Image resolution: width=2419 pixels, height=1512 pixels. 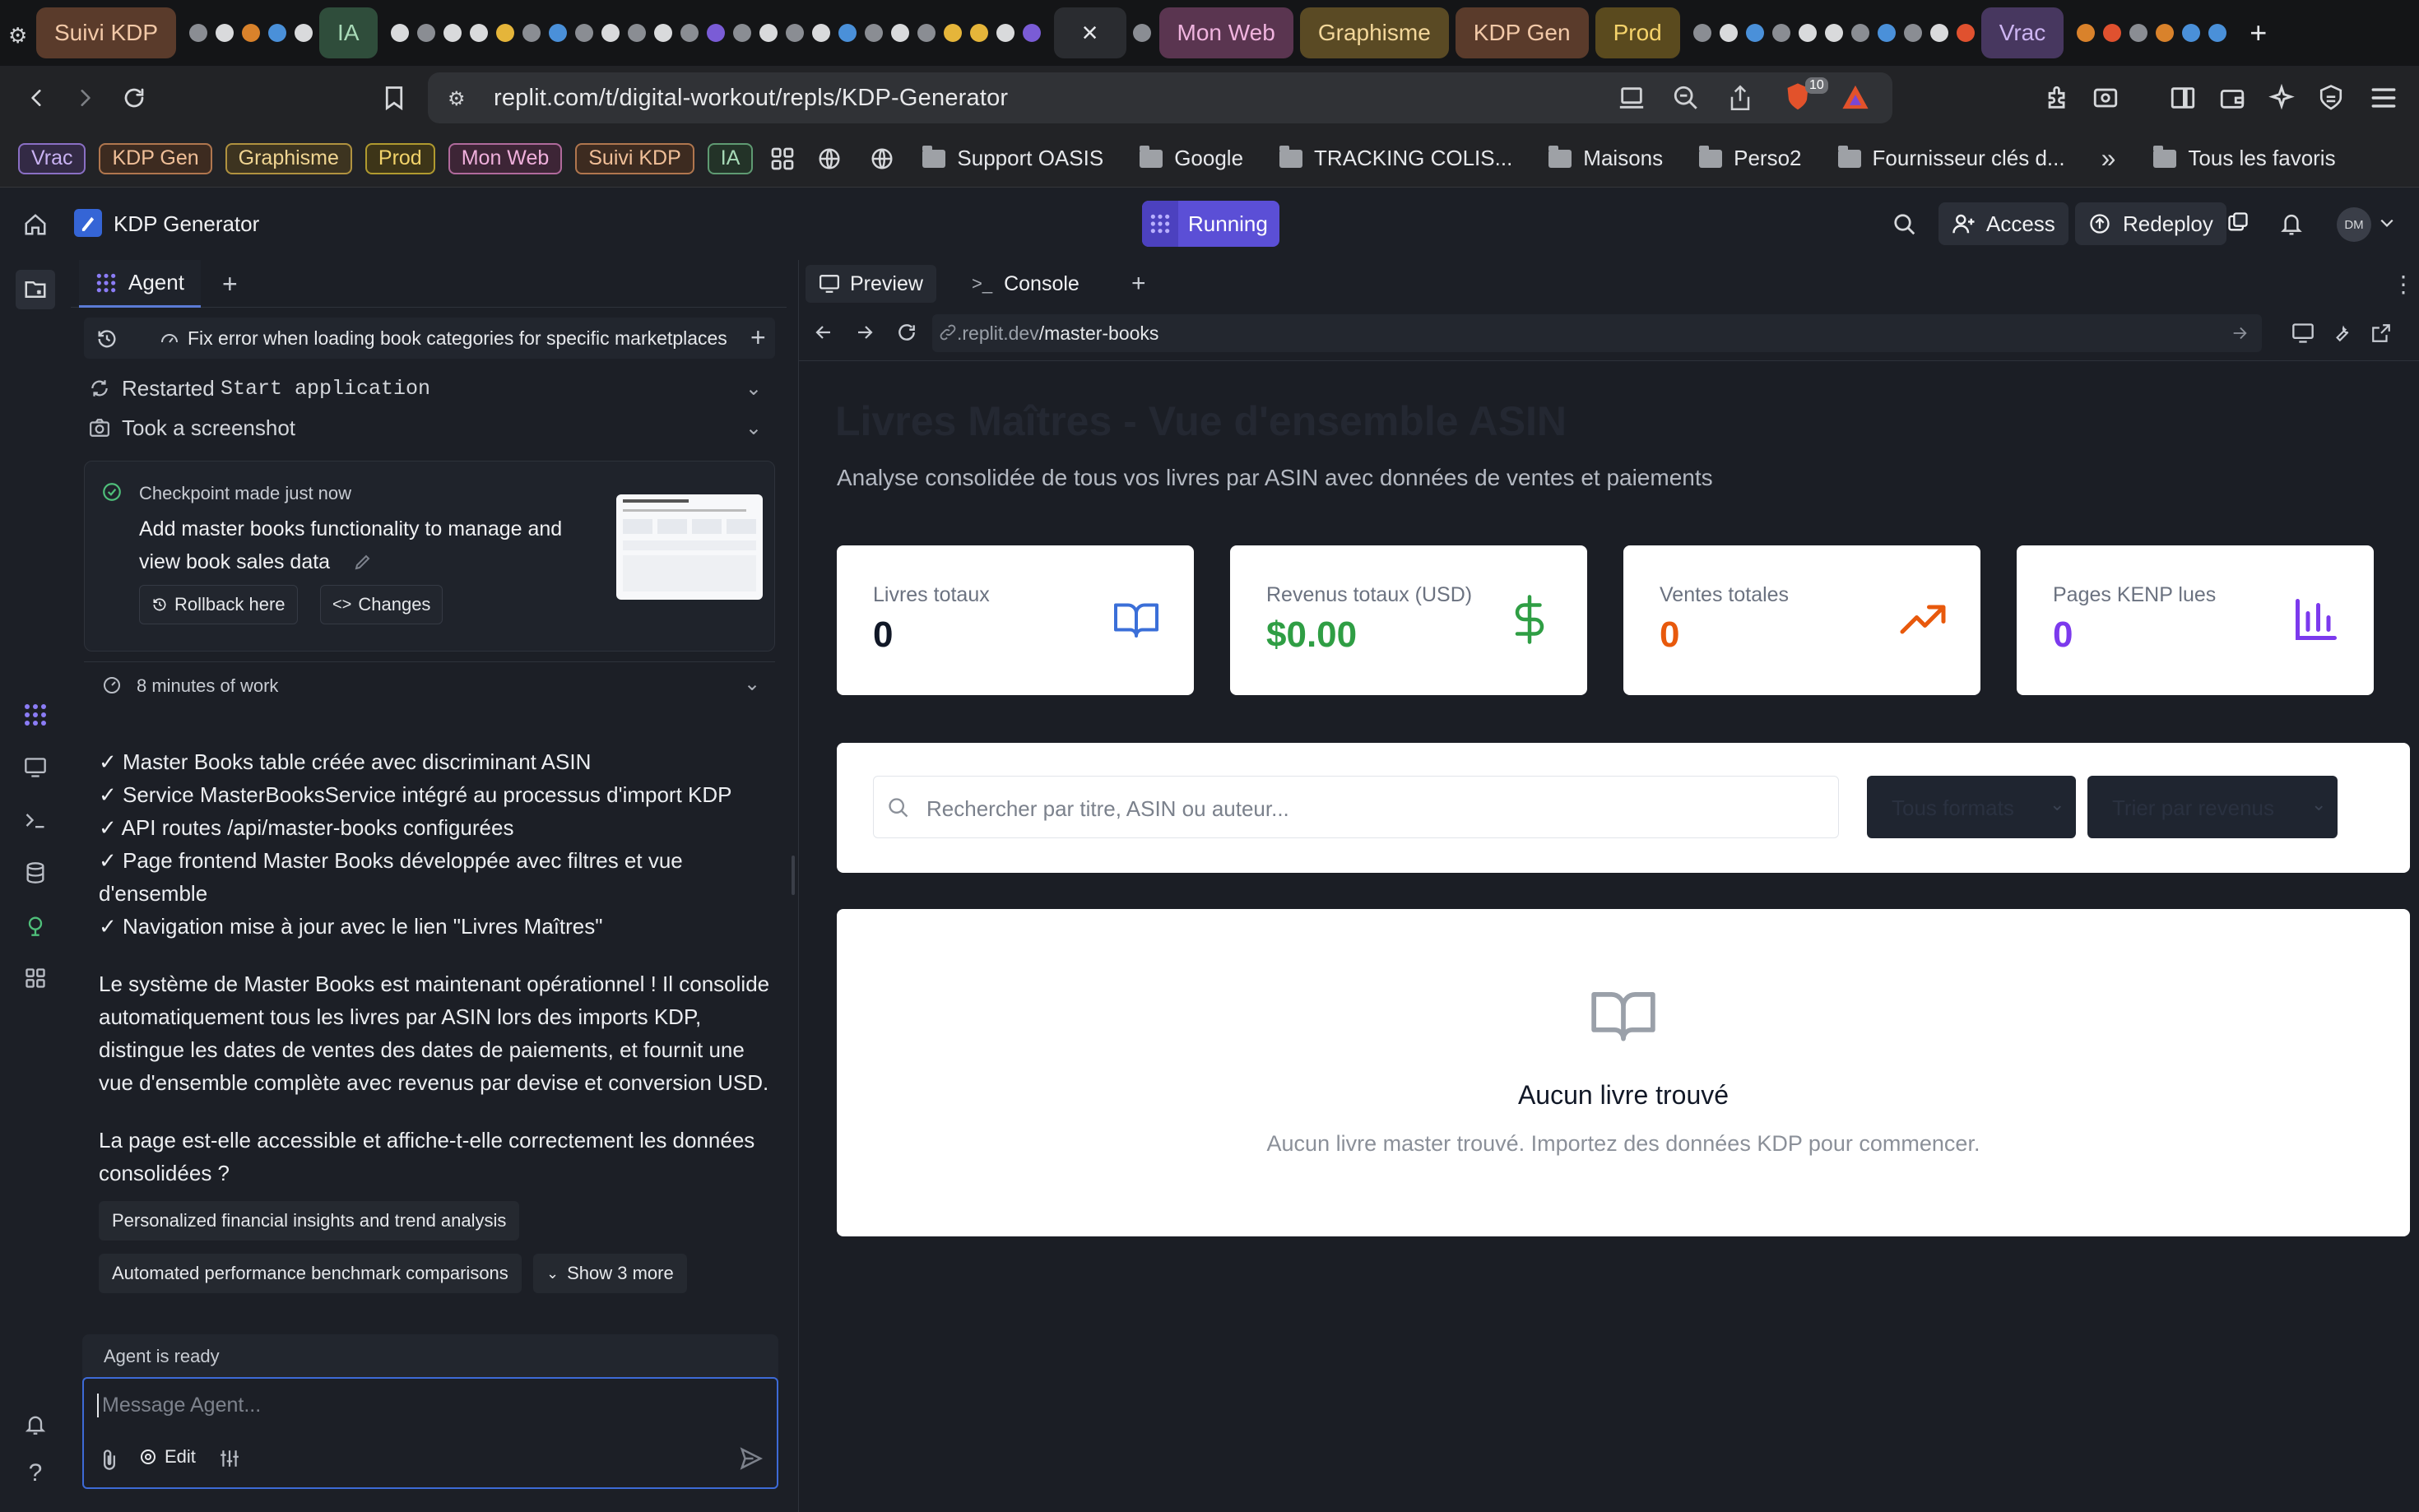 I want to click on work-duration-row: 8 minutes of work ⌄, so click(x=430, y=684).